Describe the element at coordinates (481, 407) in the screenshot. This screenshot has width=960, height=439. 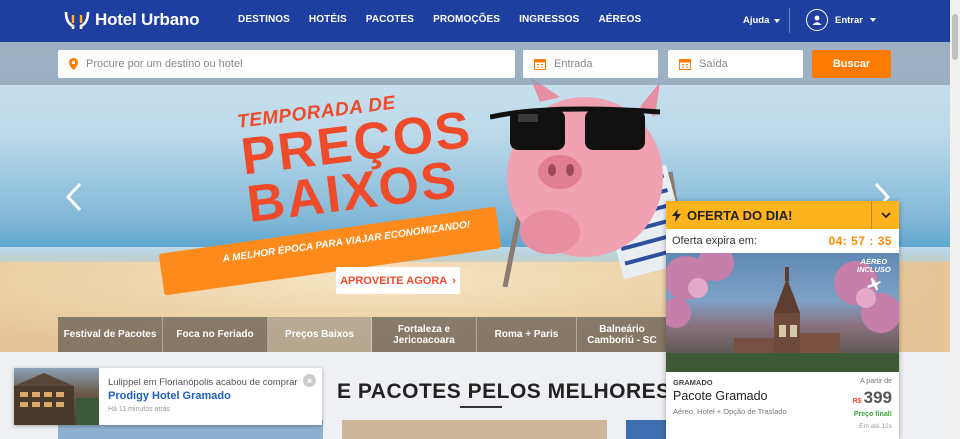
I see `section-underline` at that location.